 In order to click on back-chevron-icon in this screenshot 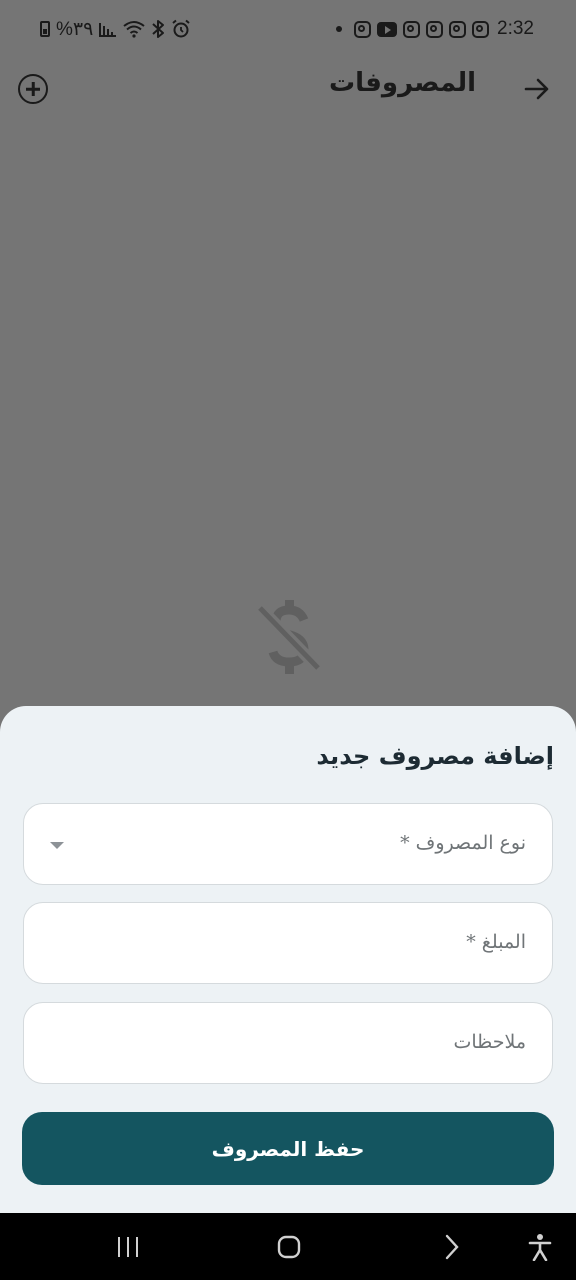, I will do `click(452, 1246)`.